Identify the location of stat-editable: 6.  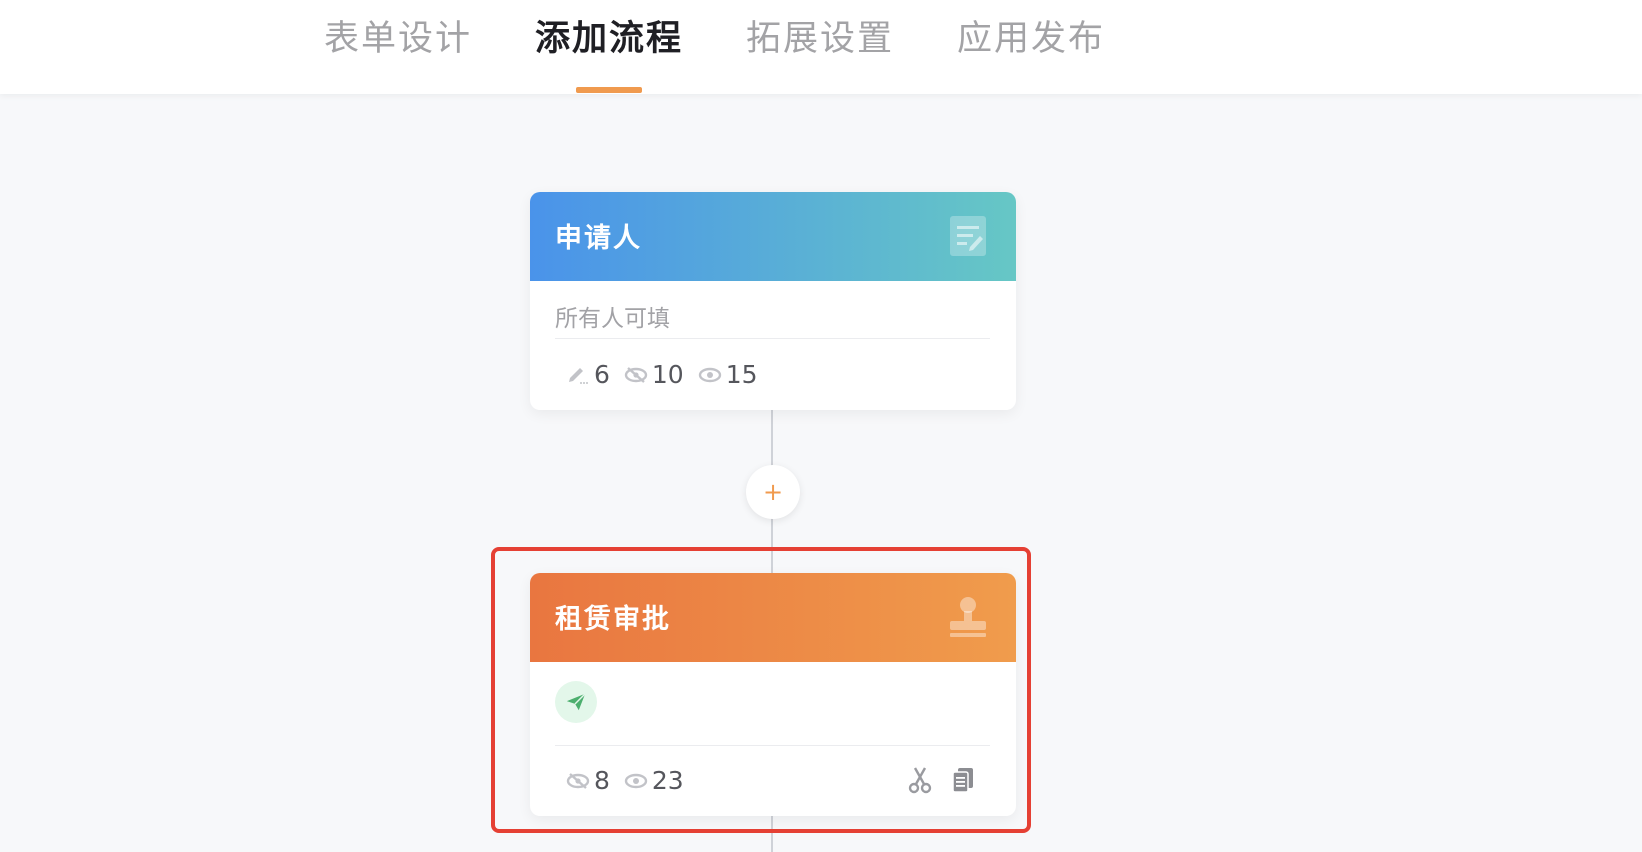
(588, 374).